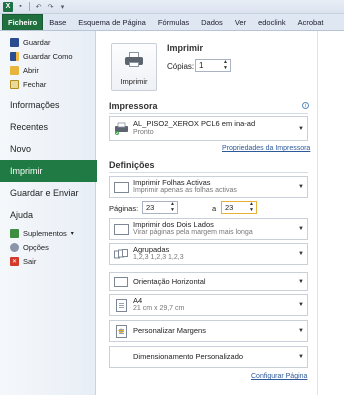  Describe the element at coordinates (50, 6) in the screenshot. I see `redo-icon: ↷` at that location.